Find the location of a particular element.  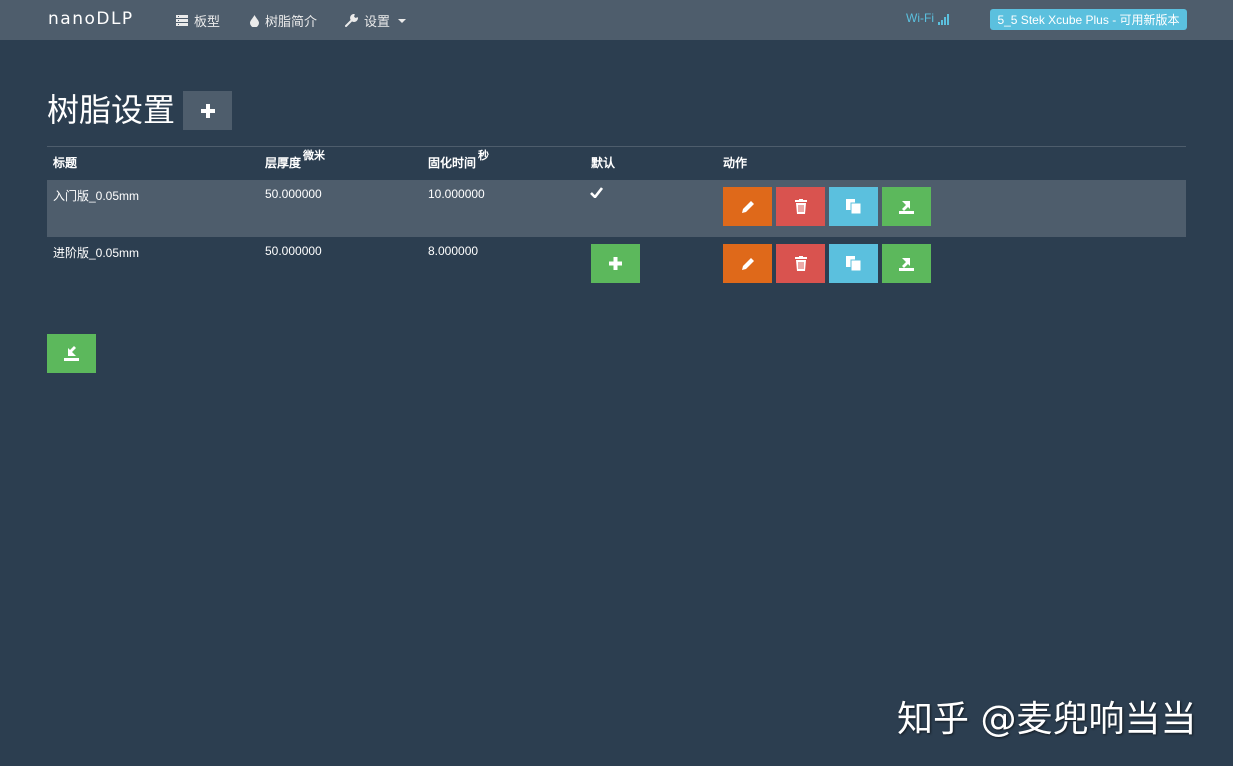

nav-item-label: 板型 is located at coordinates (207, 21).